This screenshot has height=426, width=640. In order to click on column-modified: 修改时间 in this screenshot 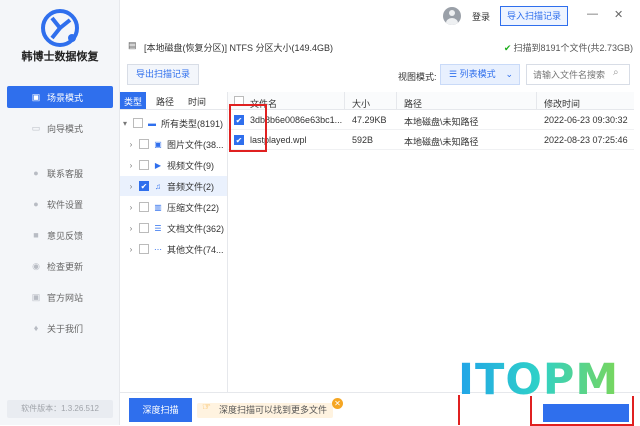, I will do `click(562, 103)`.